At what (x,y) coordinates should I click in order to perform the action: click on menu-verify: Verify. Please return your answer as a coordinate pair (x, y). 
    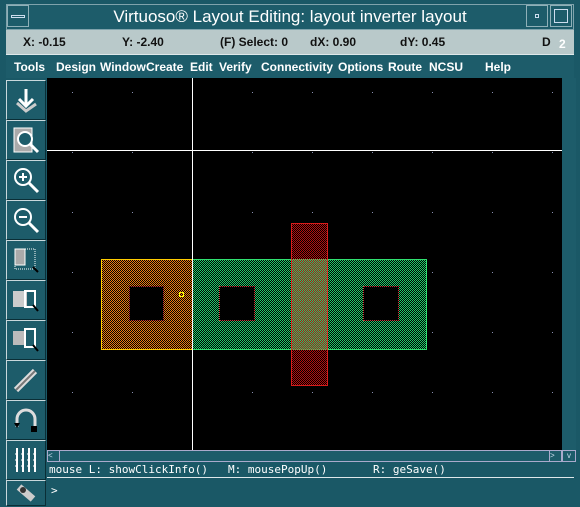
    Looking at the image, I should click on (235, 67).